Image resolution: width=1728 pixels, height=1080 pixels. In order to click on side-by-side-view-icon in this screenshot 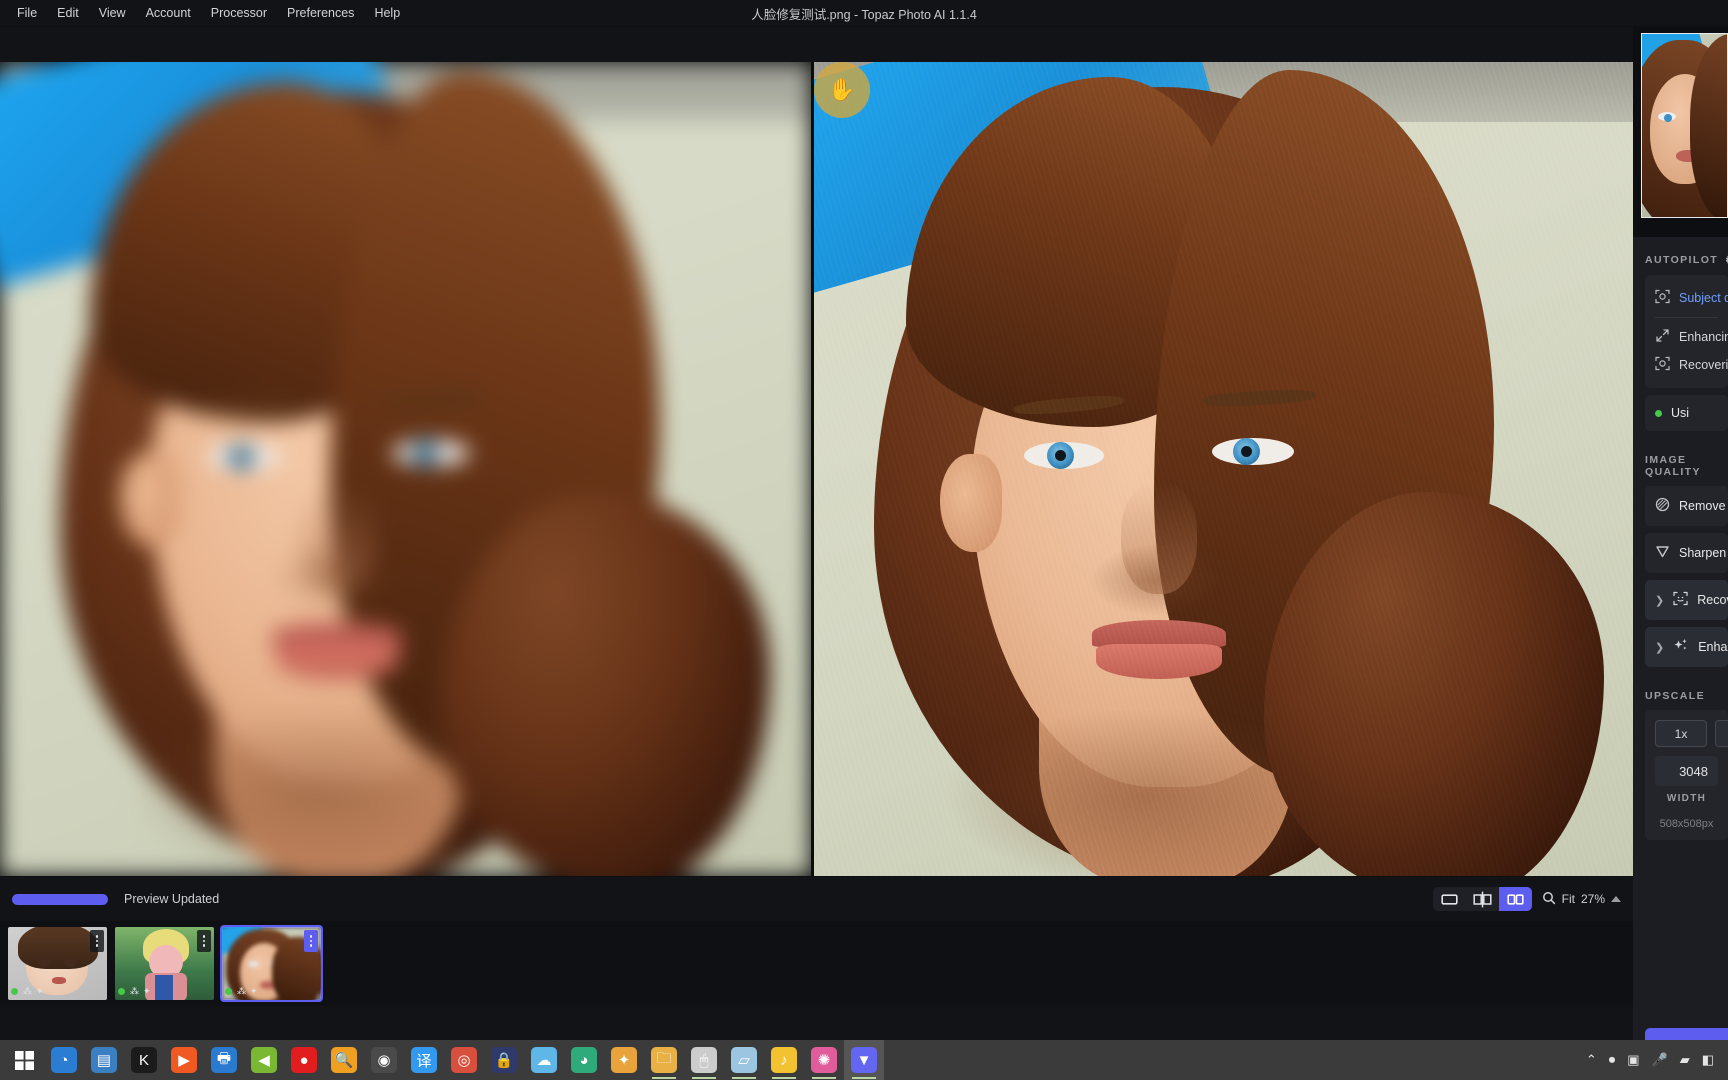, I will do `click(1515, 899)`.